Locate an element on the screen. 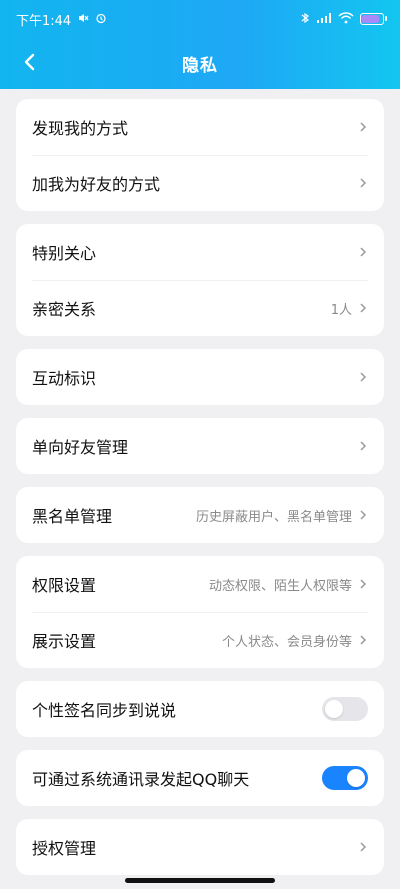 Image resolution: width=400 pixels, height=889 pixels. section-interaction-tags: 互动标识 is located at coordinates (200, 377).